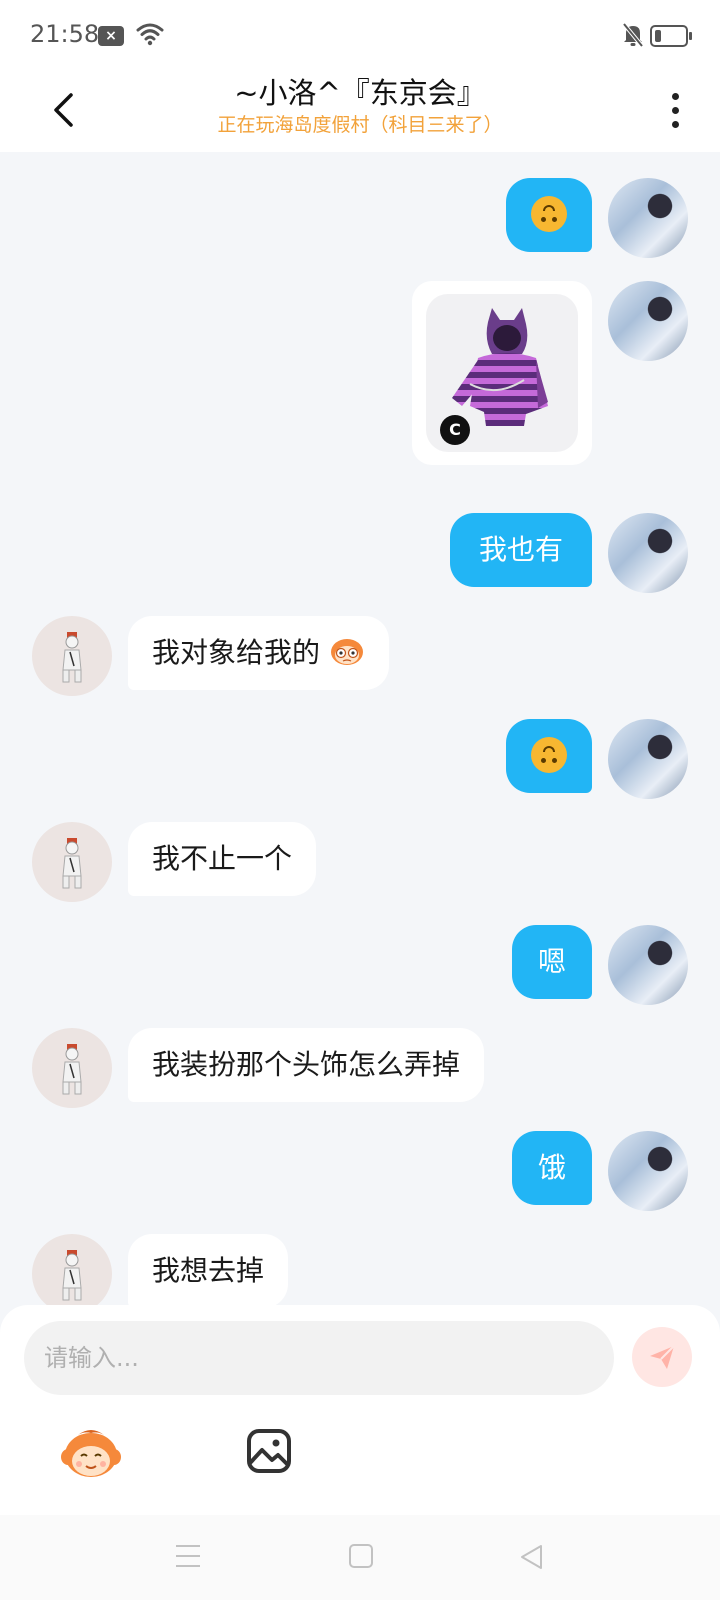  What do you see at coordinates (319, 1358) in the screenshot?
I see `message-input` at bounding box center [319, 1358].